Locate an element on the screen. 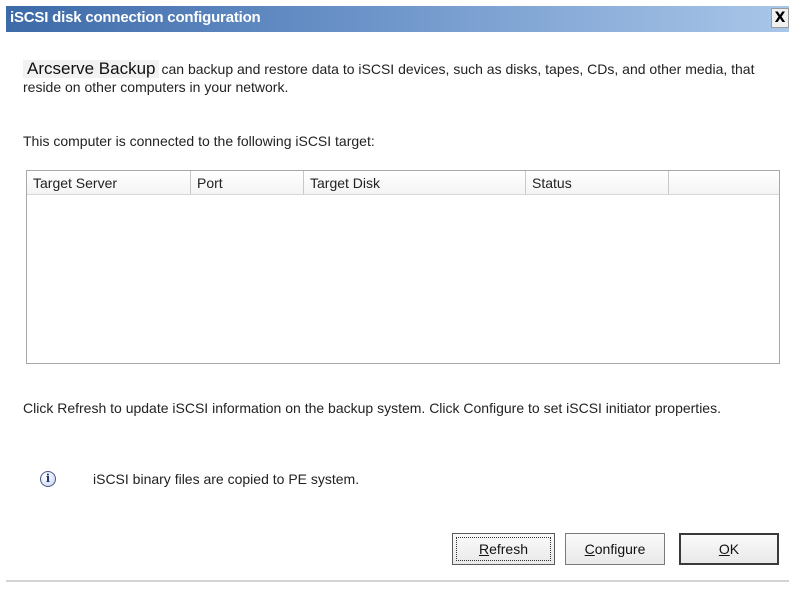  refresh-button: Refresh is located at coordinates (503, 549).